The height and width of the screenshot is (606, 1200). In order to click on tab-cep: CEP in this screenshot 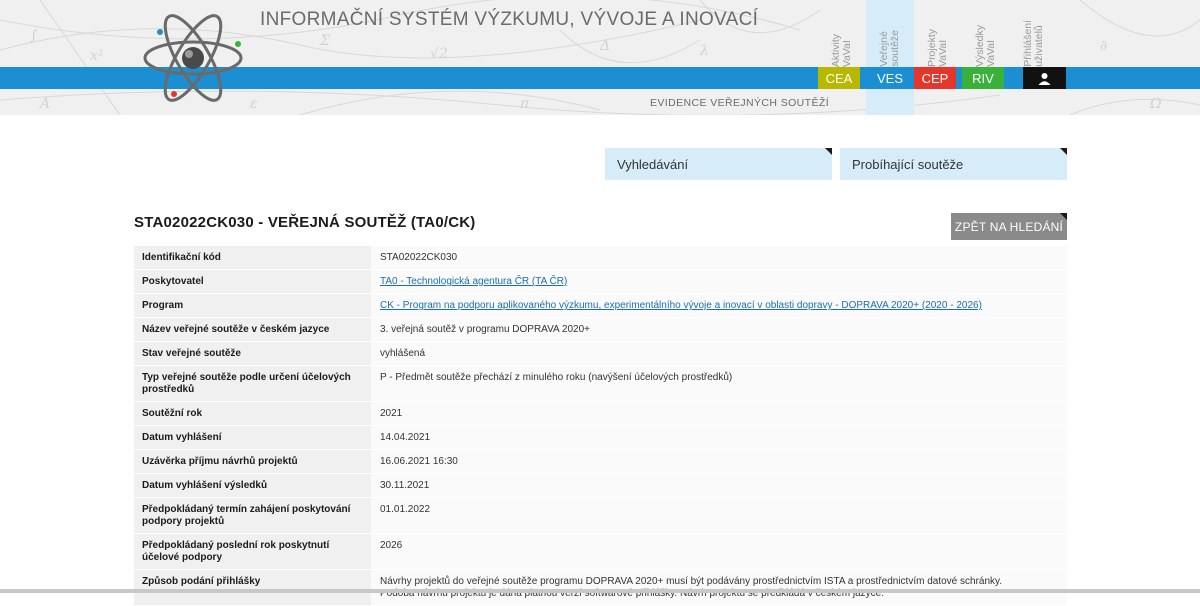, I will do `click(935, 78)`.